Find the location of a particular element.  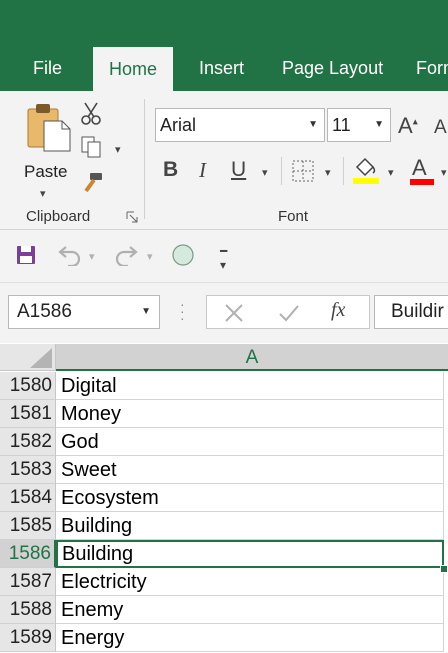

font-size-value: 11 is located at coordinates (341, 125).